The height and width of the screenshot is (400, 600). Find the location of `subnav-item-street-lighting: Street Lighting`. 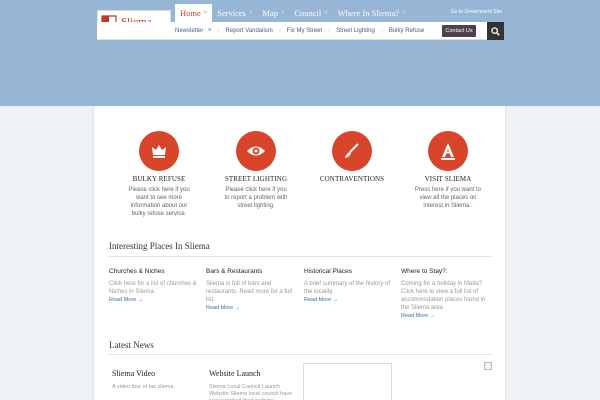

subnav-item-street-lighting: Street Lighting is located at coordinates (355, 31).